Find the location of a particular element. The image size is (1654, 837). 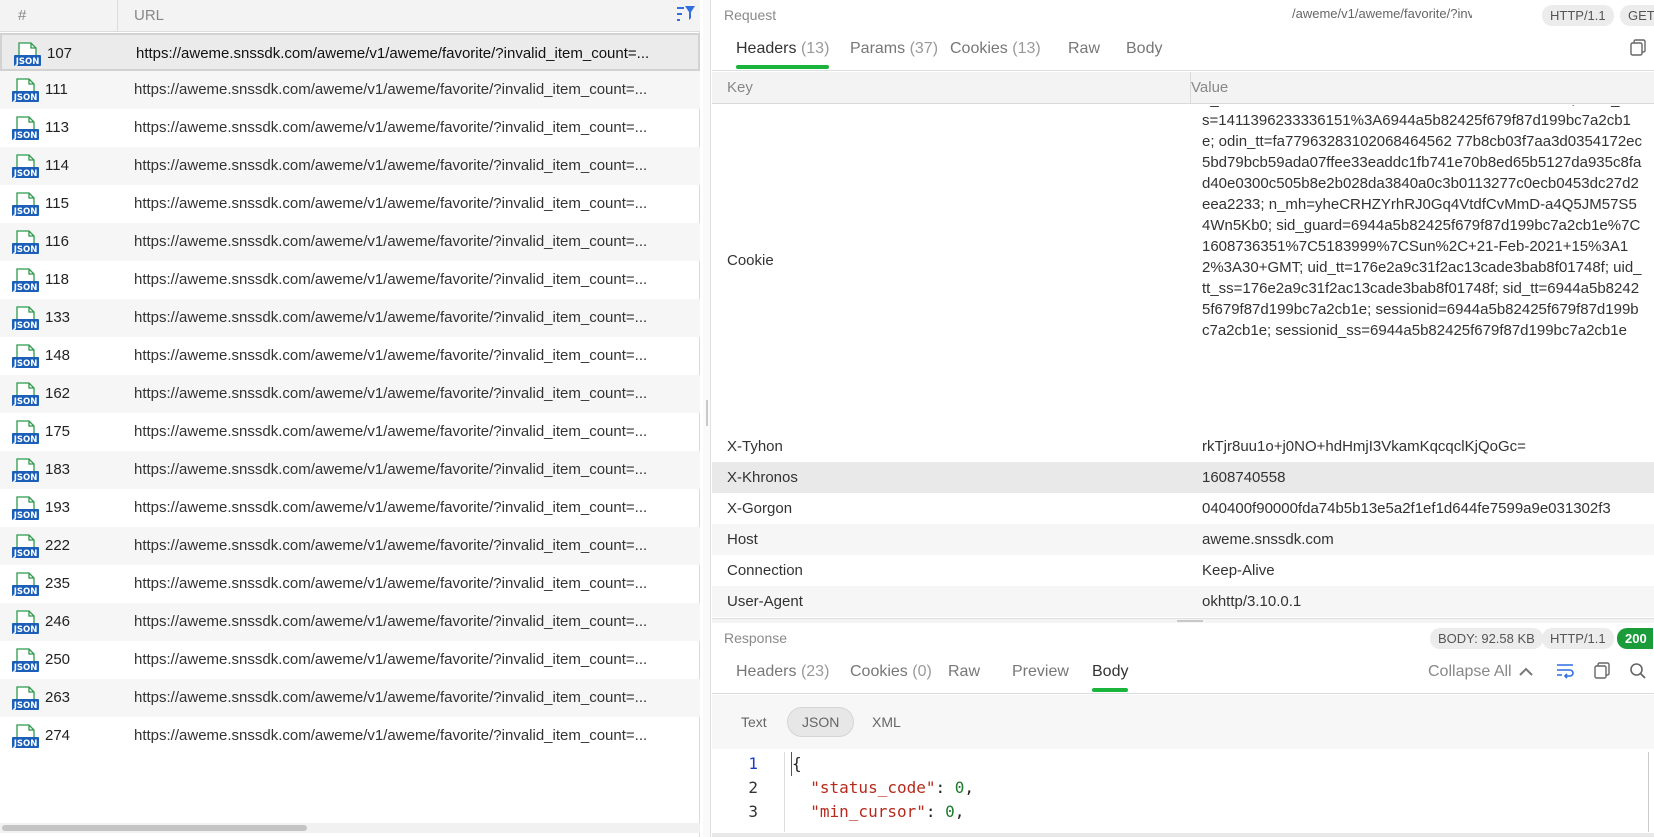

row-number: 222 is located at coordinates (58, 545).